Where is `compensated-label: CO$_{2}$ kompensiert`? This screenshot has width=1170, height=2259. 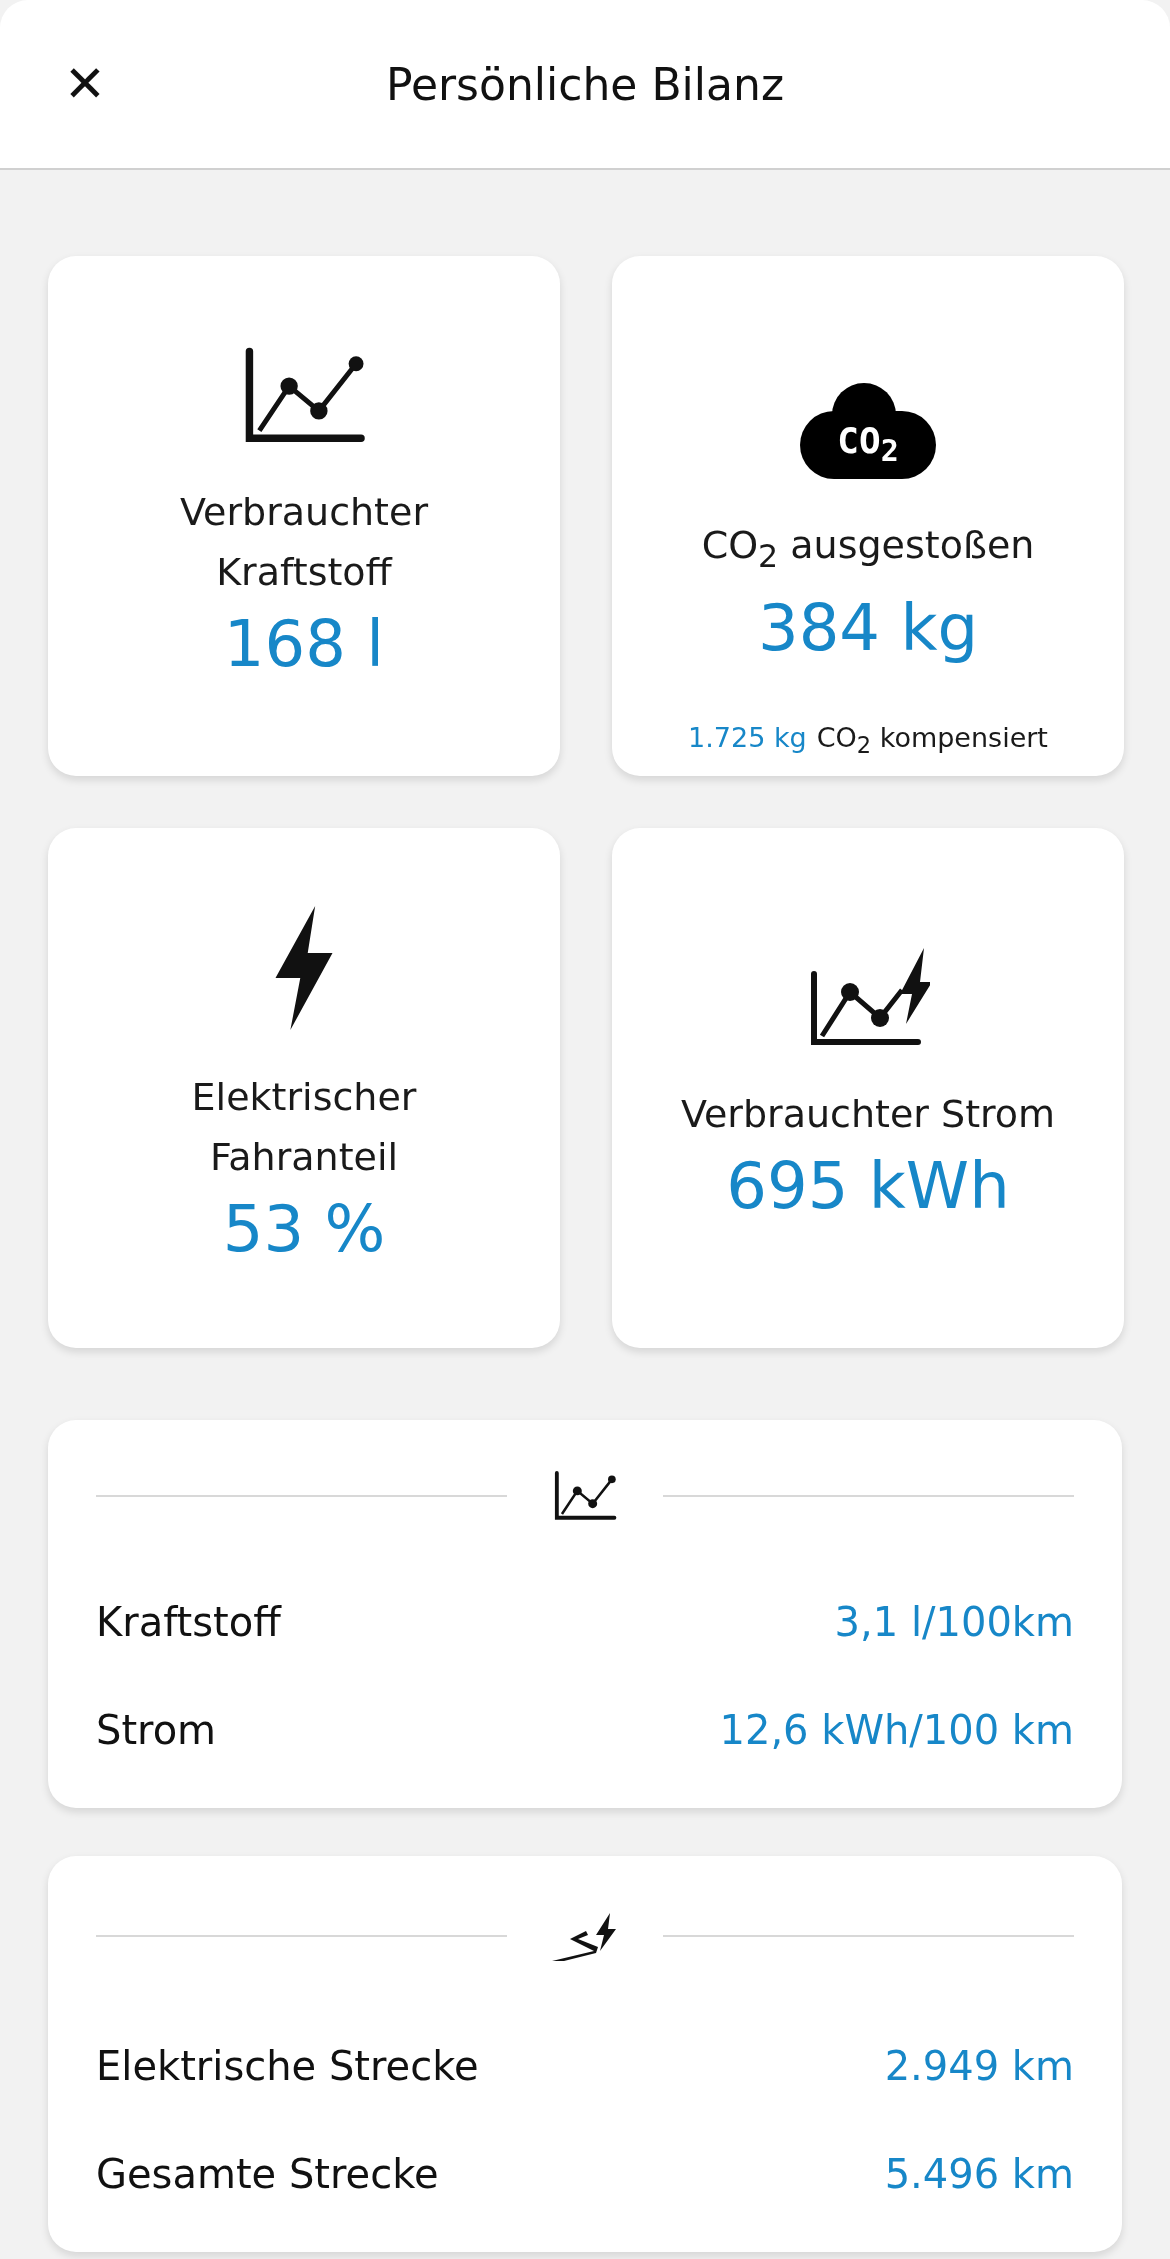
compensated-label: CO$_{2}$ kompensiert is located at coordinates (932, 739).